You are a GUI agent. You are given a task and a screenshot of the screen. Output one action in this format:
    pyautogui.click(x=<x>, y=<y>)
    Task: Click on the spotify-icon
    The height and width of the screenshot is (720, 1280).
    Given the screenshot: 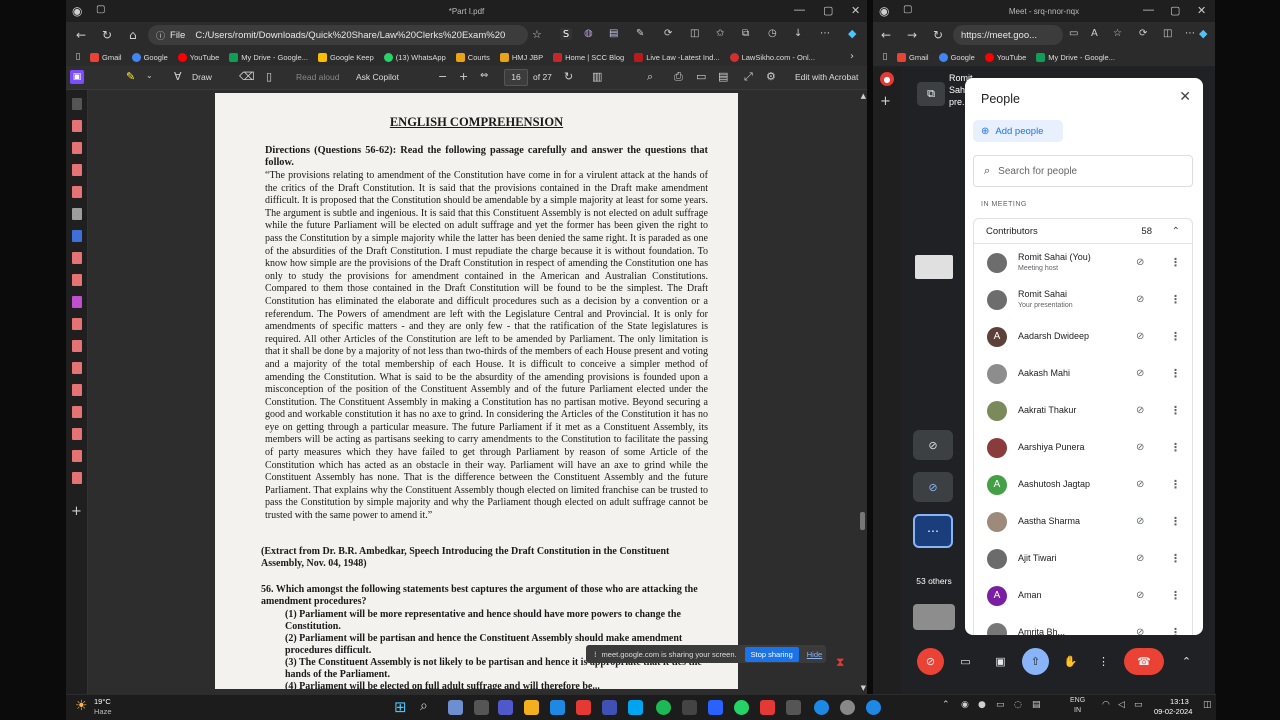 What is the action you would take?
    pyautogui.click(x=663, y=707)
    